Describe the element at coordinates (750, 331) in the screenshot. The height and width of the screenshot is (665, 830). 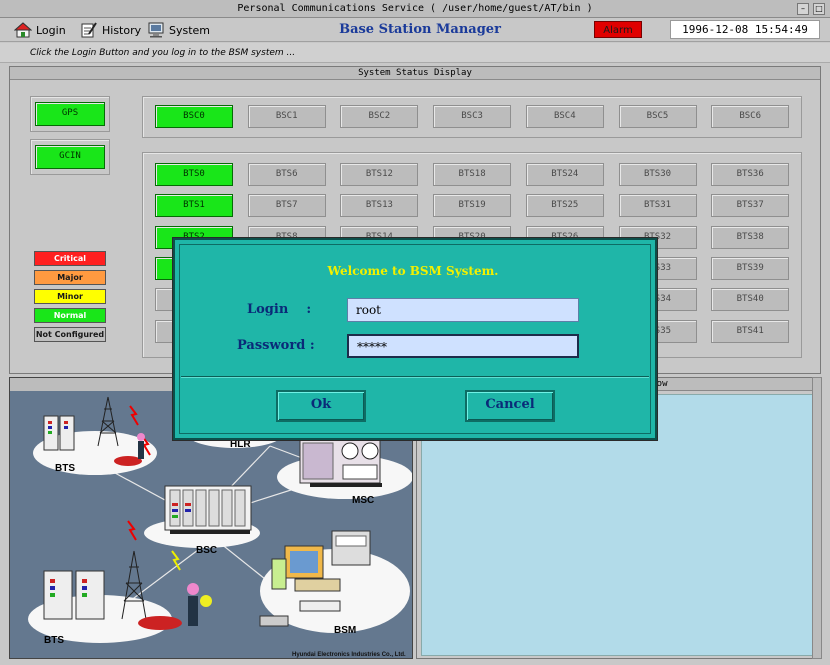
I see `bts-button: BTS41` at that location.